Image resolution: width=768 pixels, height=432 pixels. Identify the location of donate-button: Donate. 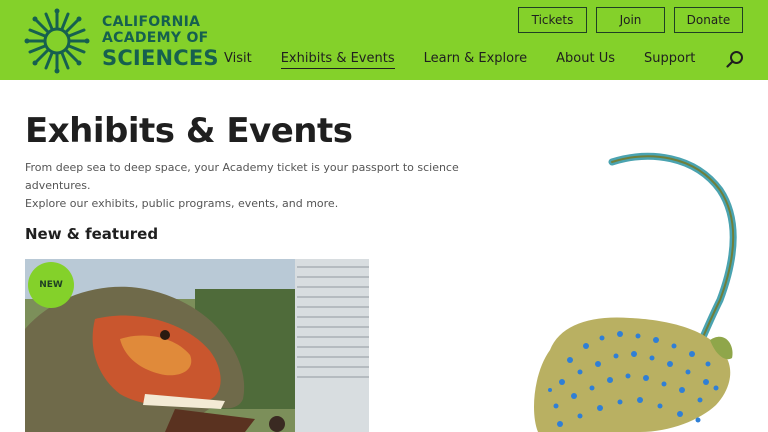
(708, 20).